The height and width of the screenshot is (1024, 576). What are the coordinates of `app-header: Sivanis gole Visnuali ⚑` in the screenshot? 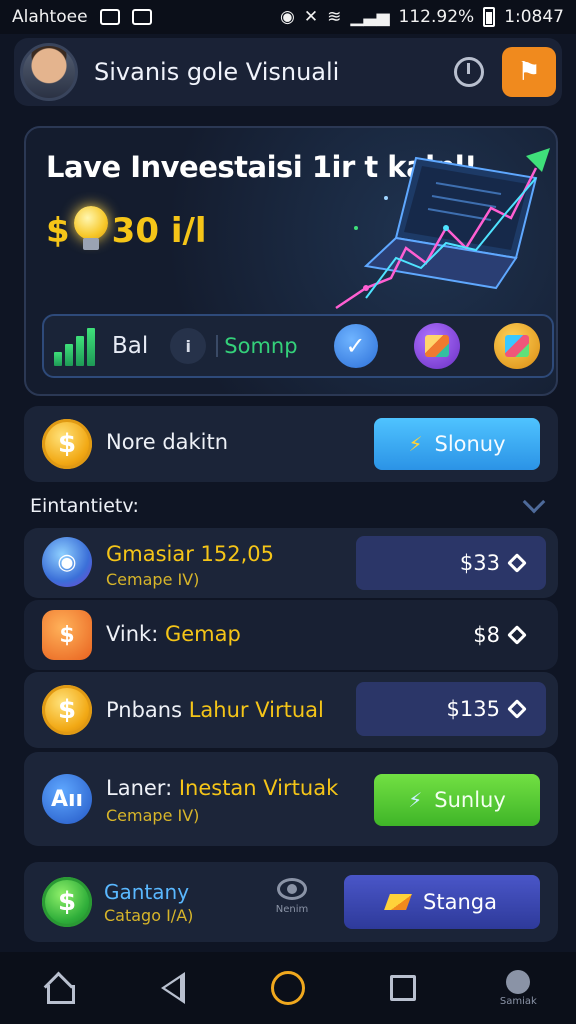 It's located at (288, 72).